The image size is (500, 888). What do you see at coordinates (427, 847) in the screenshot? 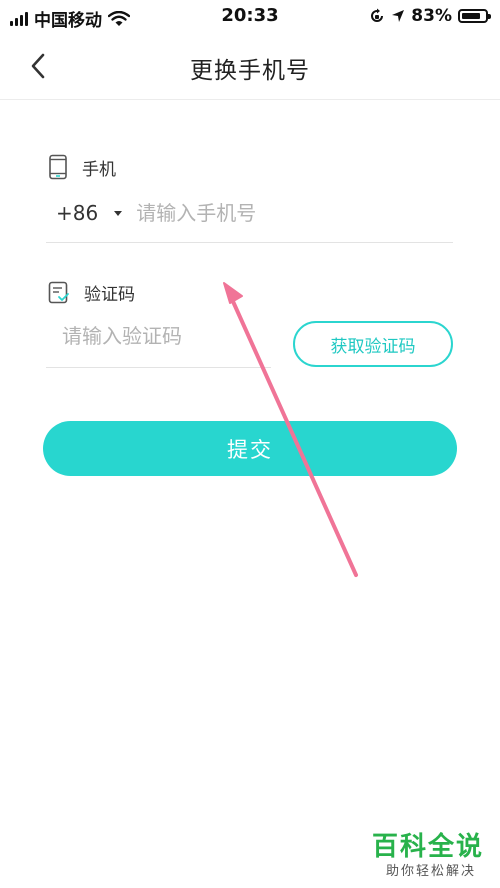
I see `watermark-title: 百科全说` at bounding box center [427, 847].